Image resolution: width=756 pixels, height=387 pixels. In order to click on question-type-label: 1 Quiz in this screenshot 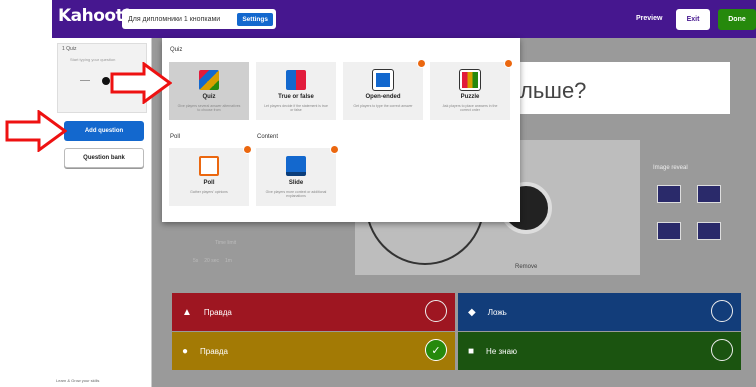, I will do `click(69, 49)`.